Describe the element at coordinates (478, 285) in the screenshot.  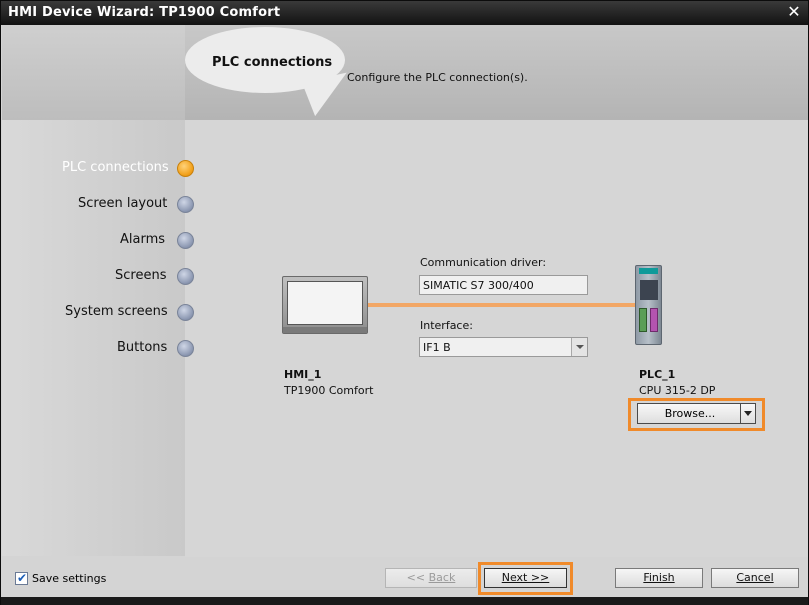
I see `communication-driver-value: SIMATIC S7 300/400` at that location.